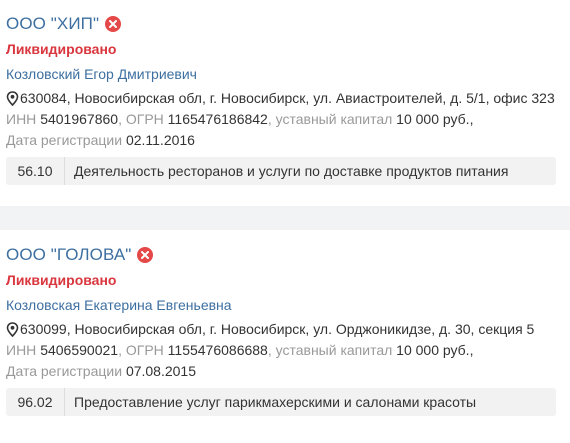  What do you see at coordinates (35, 171) in the screenshot?
I see `okved-code: 56.10` at bounding box center [35, 171].